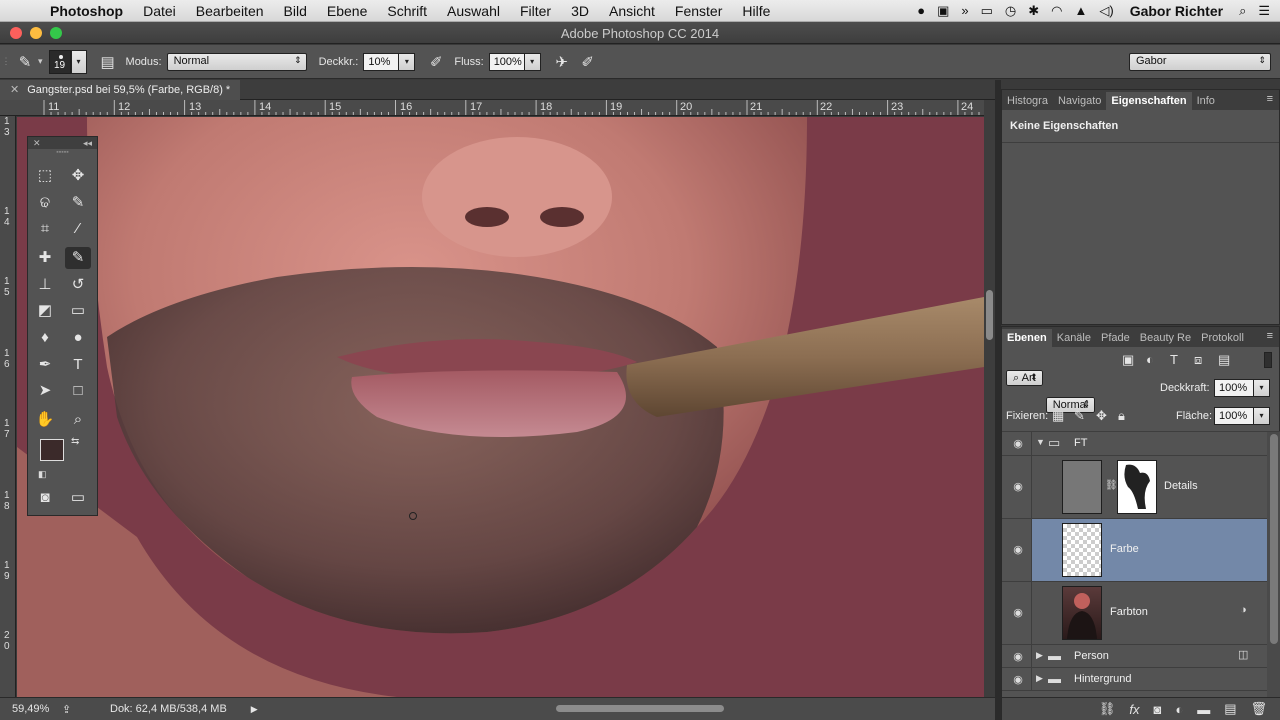 This screenshot has height=720, width=1280. I want to click on layer-opacity-input: 100%, so click(1234, 388).